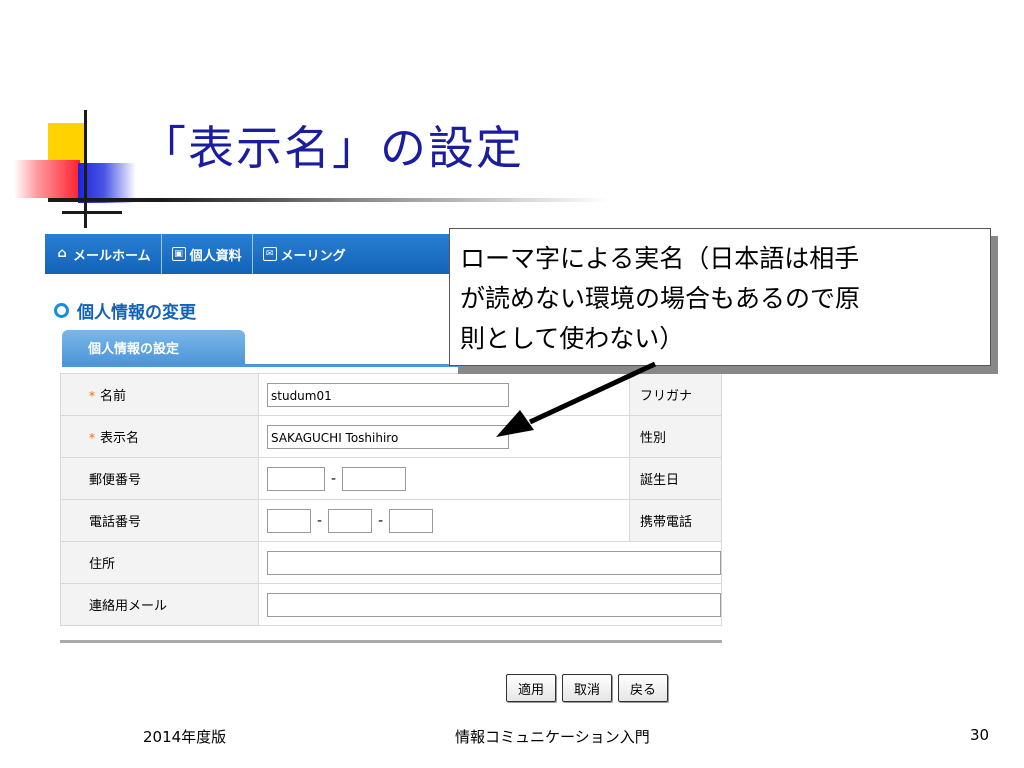 The image size is (1024, 768). I want to click on section-title: 個人情報の変更, so click(125, 310).